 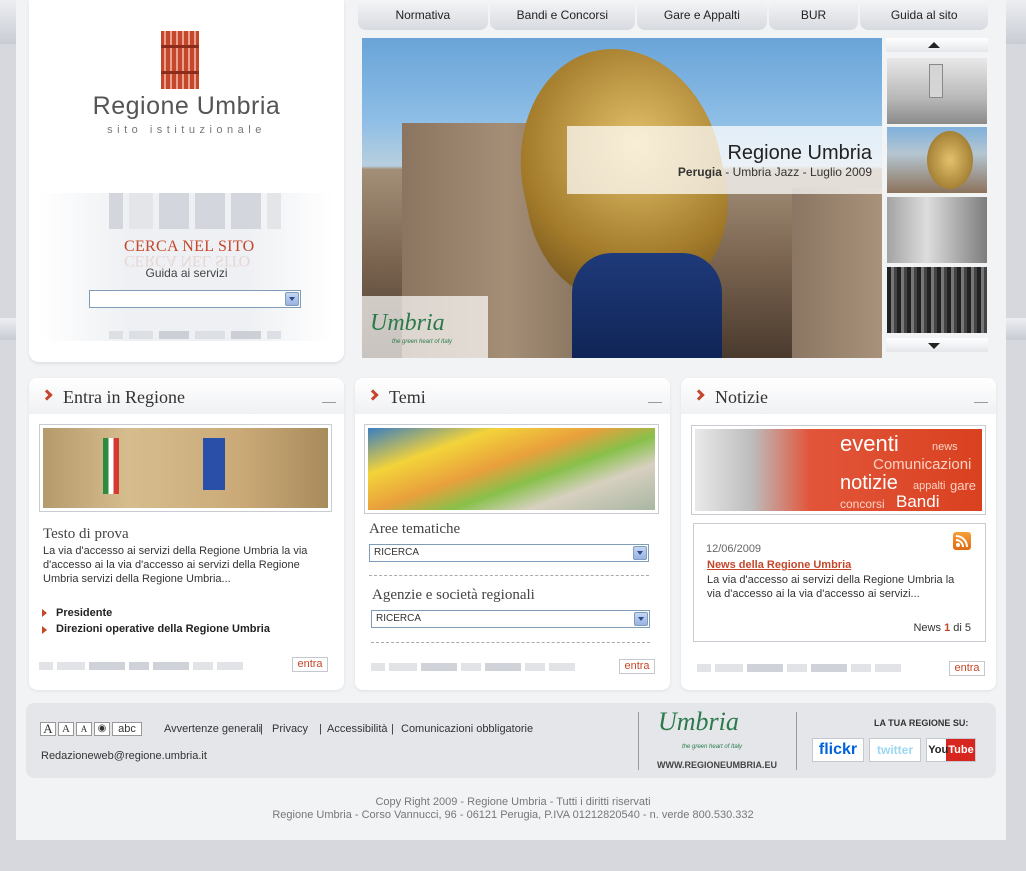 What do you see at coordinates (185, 468) in the screenshot?
I see `regione-photo-frame` at bounding box center [185, 468].